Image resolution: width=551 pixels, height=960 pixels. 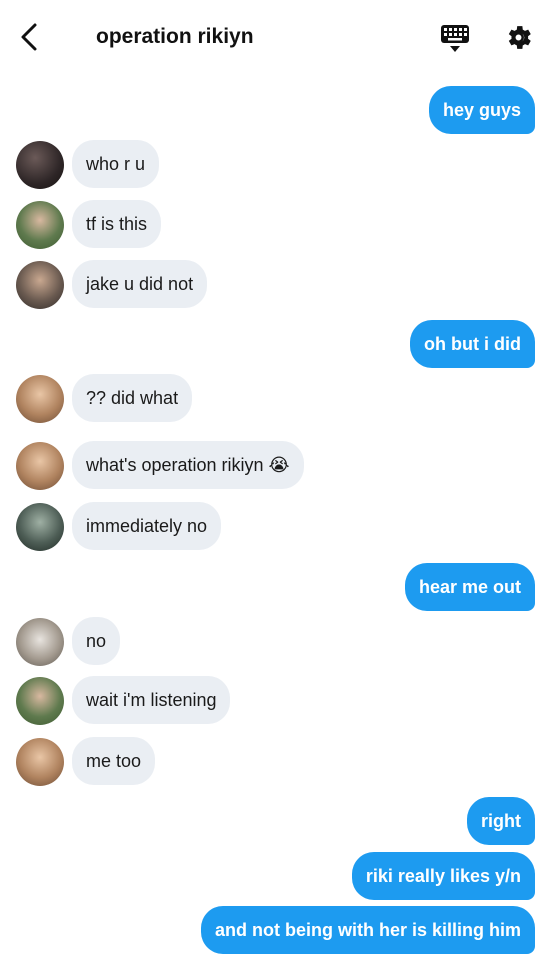 I want to click on chat-header: operation rikiyn, so click(x=275, y=38).